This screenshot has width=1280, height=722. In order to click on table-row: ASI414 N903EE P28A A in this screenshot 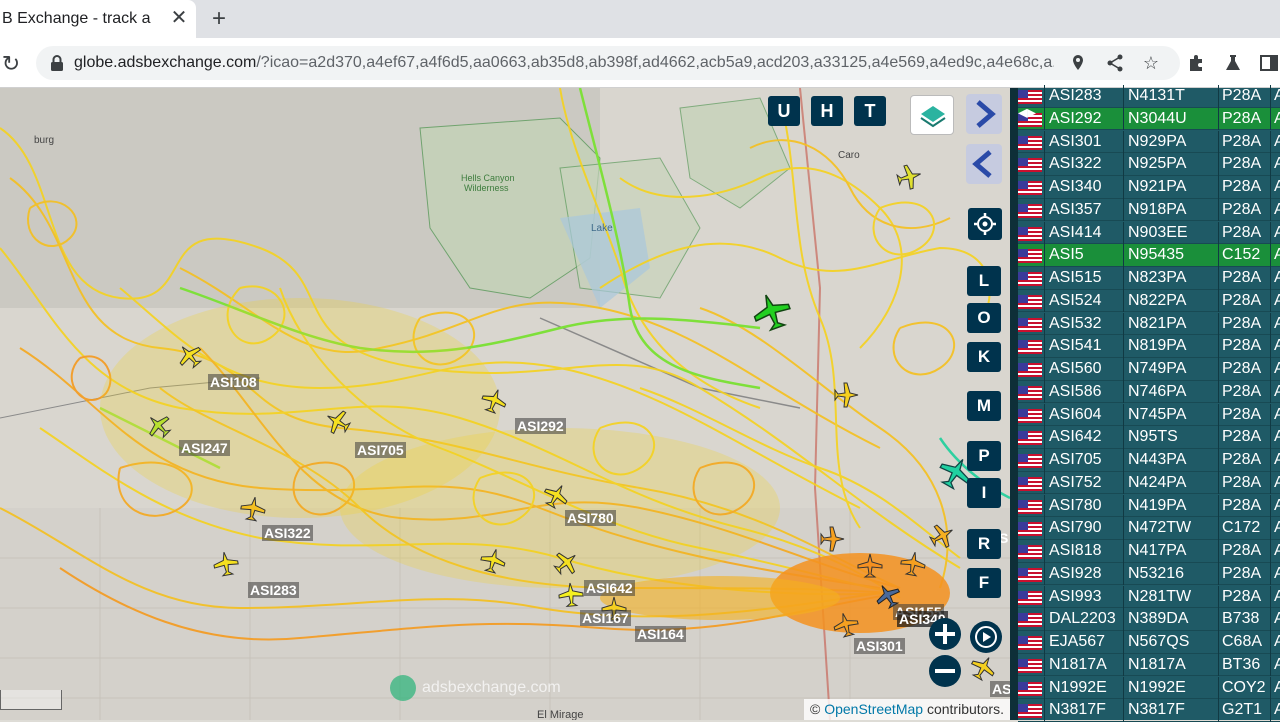, I will do `click(1149, 233)`.